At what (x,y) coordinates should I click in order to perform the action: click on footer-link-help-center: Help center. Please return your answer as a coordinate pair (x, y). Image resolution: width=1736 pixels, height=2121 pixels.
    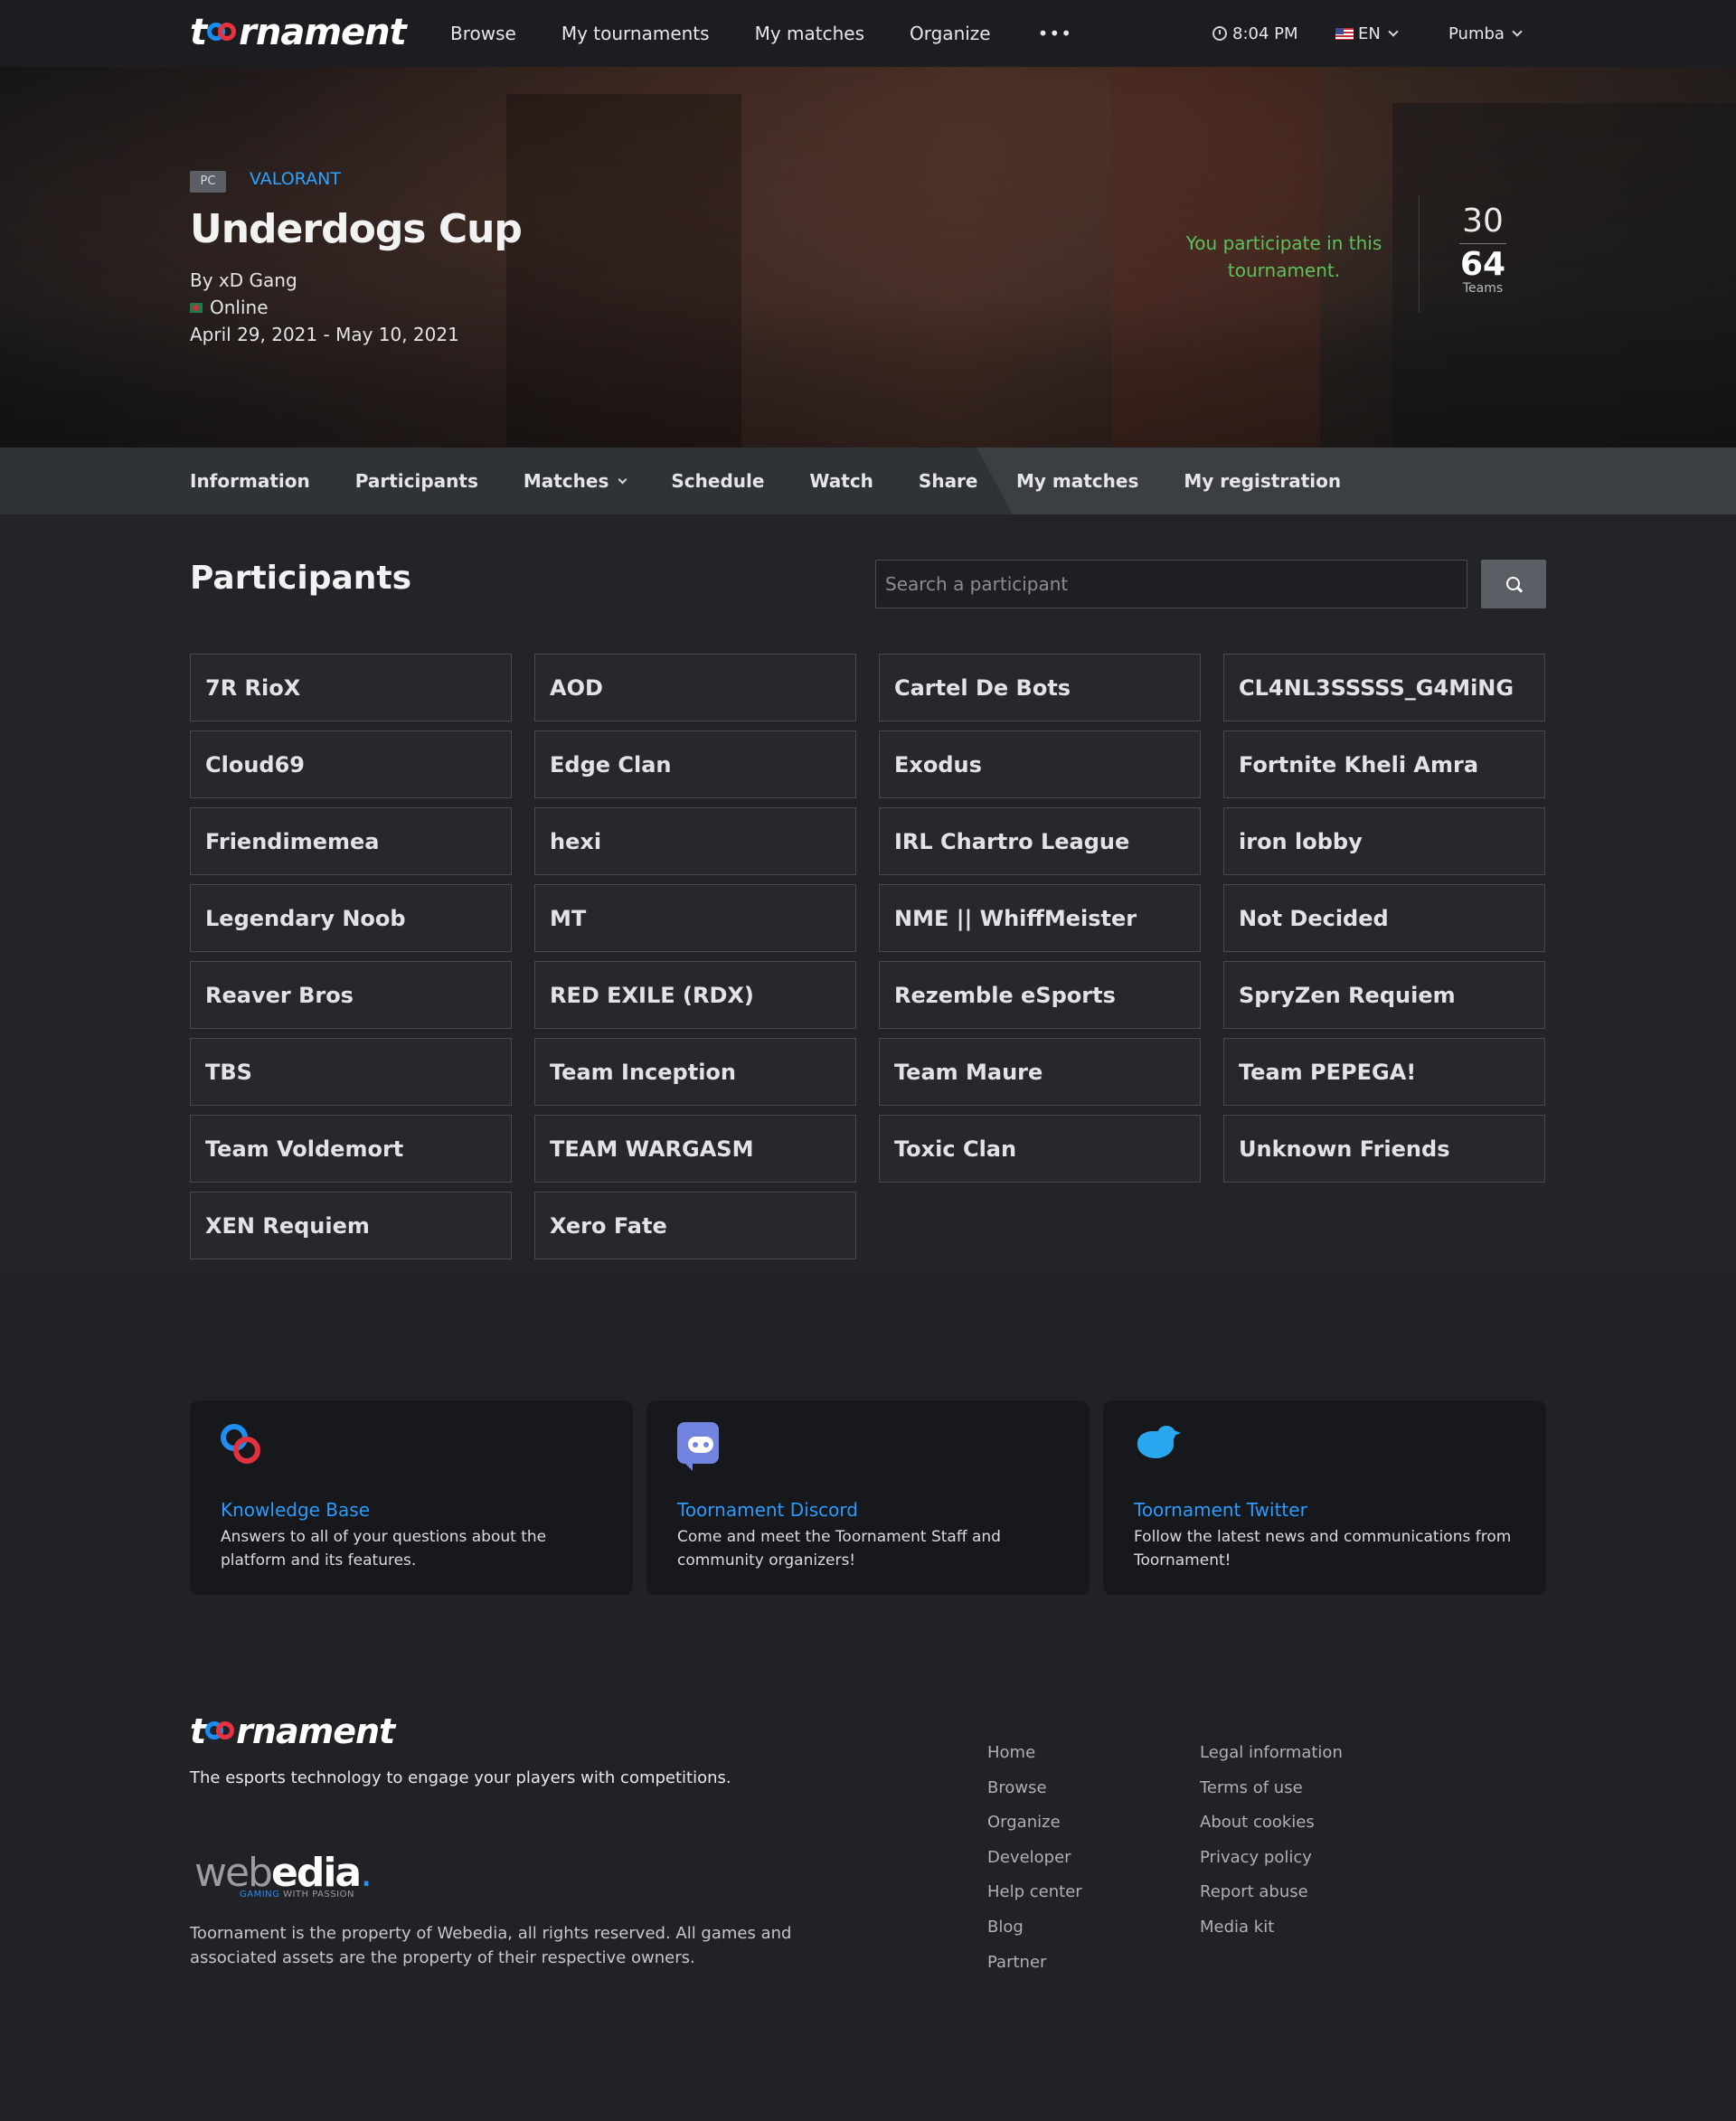
    Looking at the image, I should click on (1034, 1892).